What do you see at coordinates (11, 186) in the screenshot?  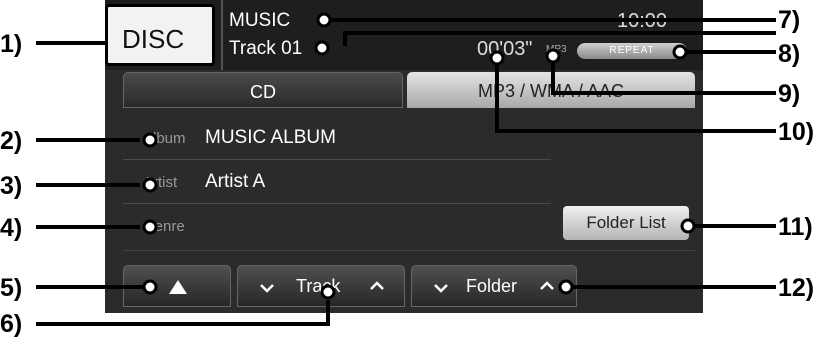 I see `callout-3: 3)` at bounding box center [11, 186].